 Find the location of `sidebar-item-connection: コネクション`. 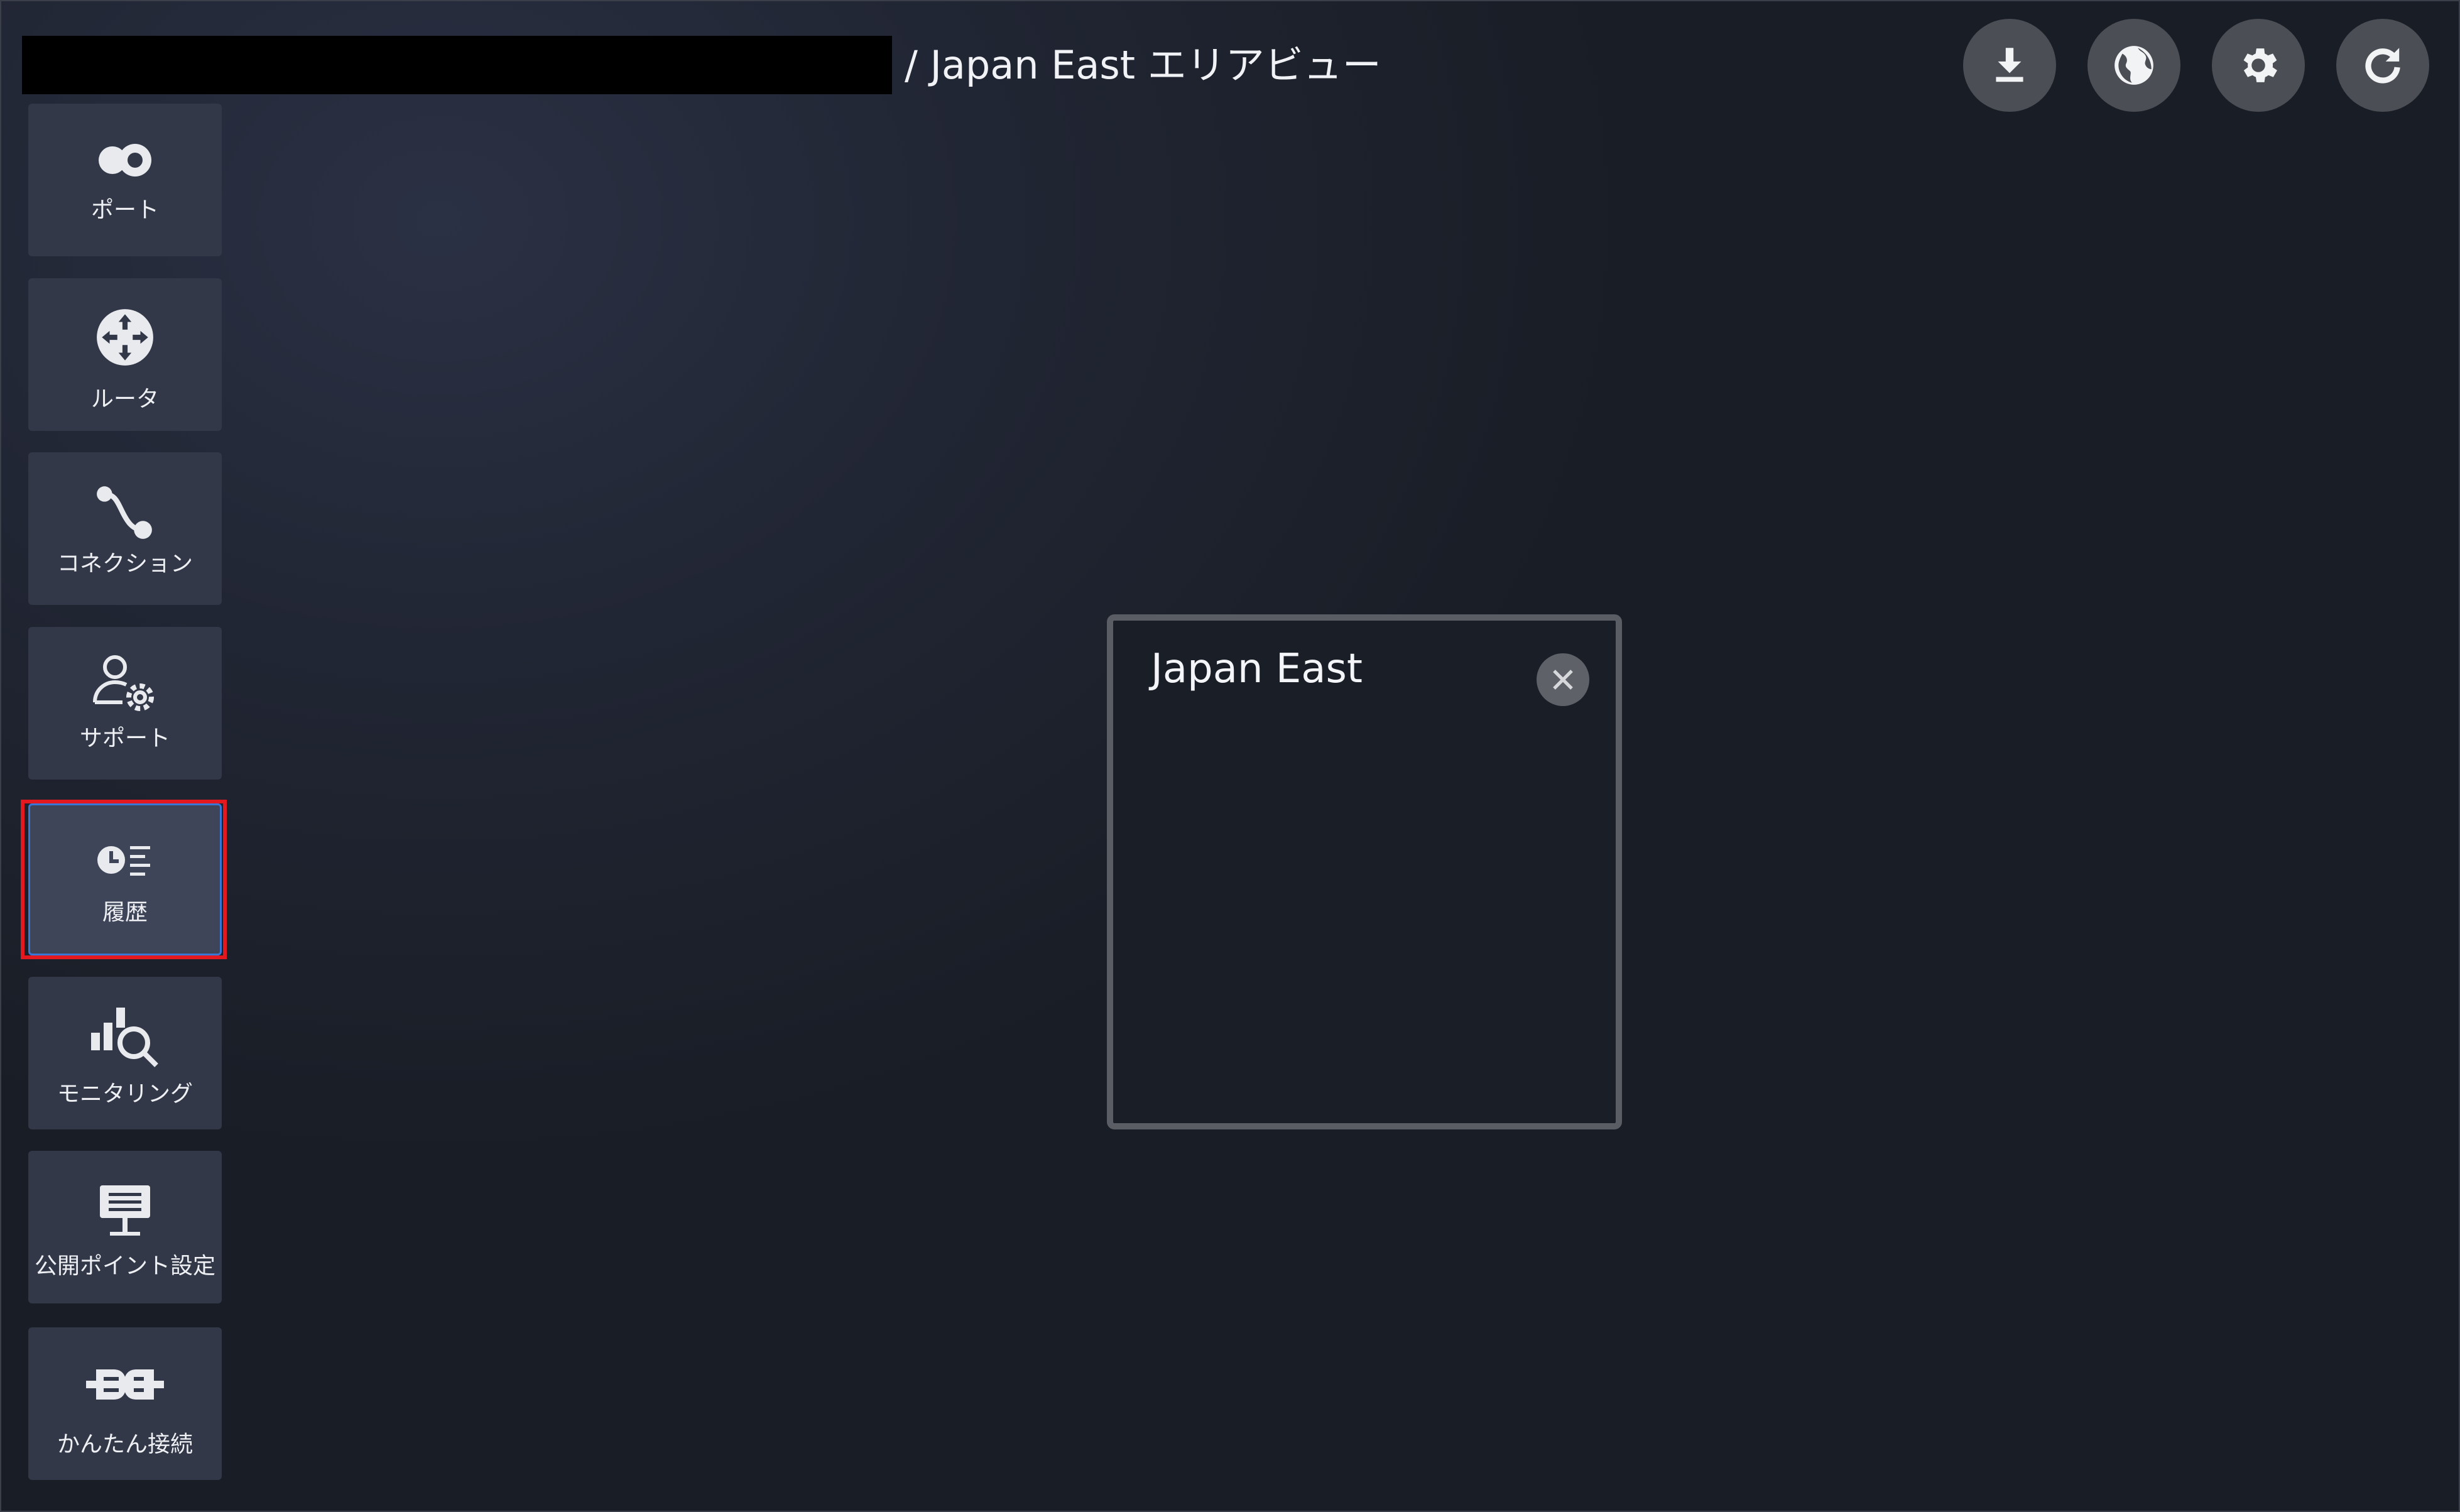

sidebar-item-connection: コネクション is located at coordinates (125, 528).